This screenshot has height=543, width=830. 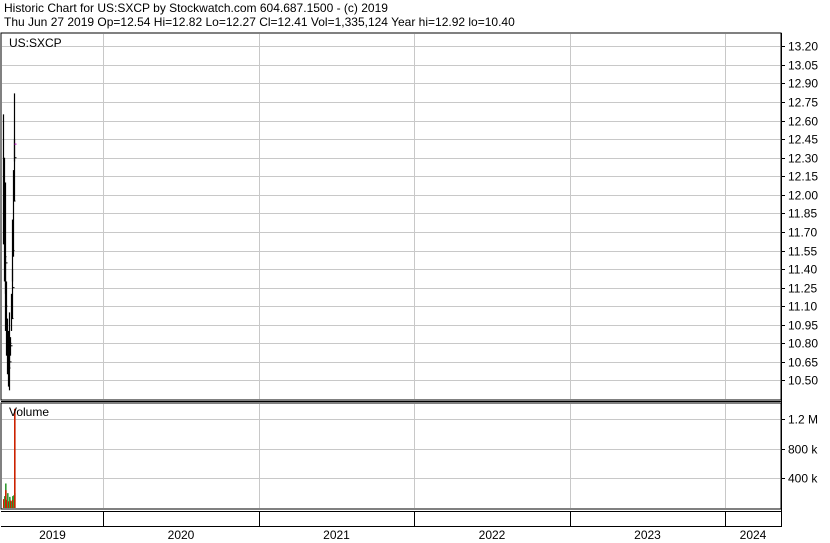 What do you see at coordinates (181, 535) in the screenshot?
I see `year-tick-label: 2020` at bounding box center [181, 535].